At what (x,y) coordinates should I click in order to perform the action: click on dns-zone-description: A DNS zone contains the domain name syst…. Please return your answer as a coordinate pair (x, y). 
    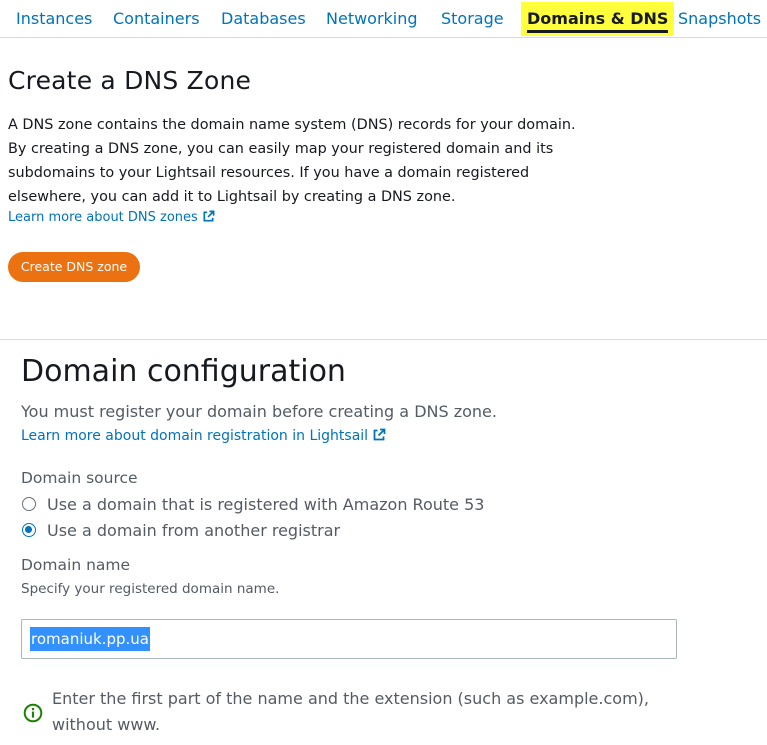
    Looking at the image, I should click on (292, 161).